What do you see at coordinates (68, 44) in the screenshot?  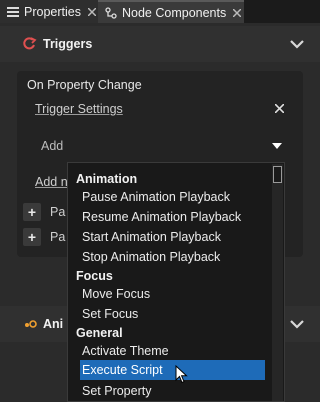 I see `triggers-title: Triggers` at bounding box center [68, 44].